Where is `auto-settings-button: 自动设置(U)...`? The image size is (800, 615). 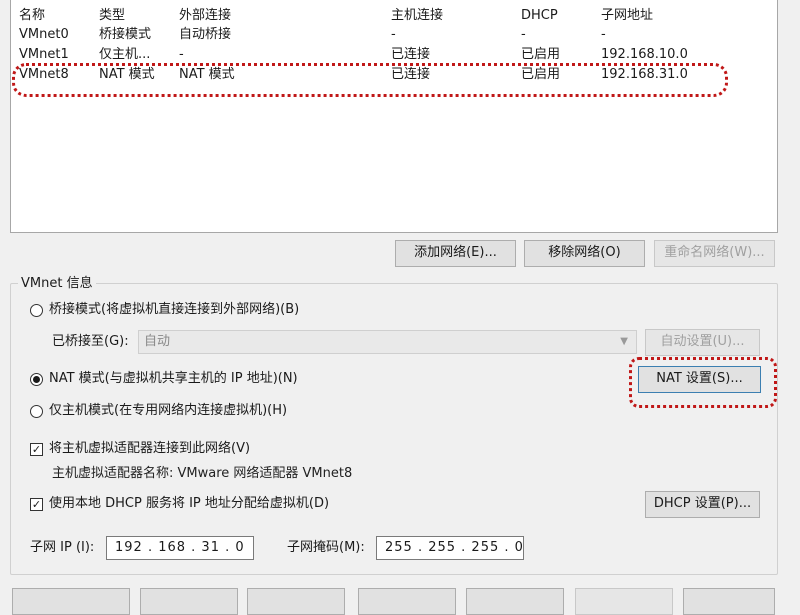
auto-settings-button: 自动设置(U)... is located at coordinates (702, 342).